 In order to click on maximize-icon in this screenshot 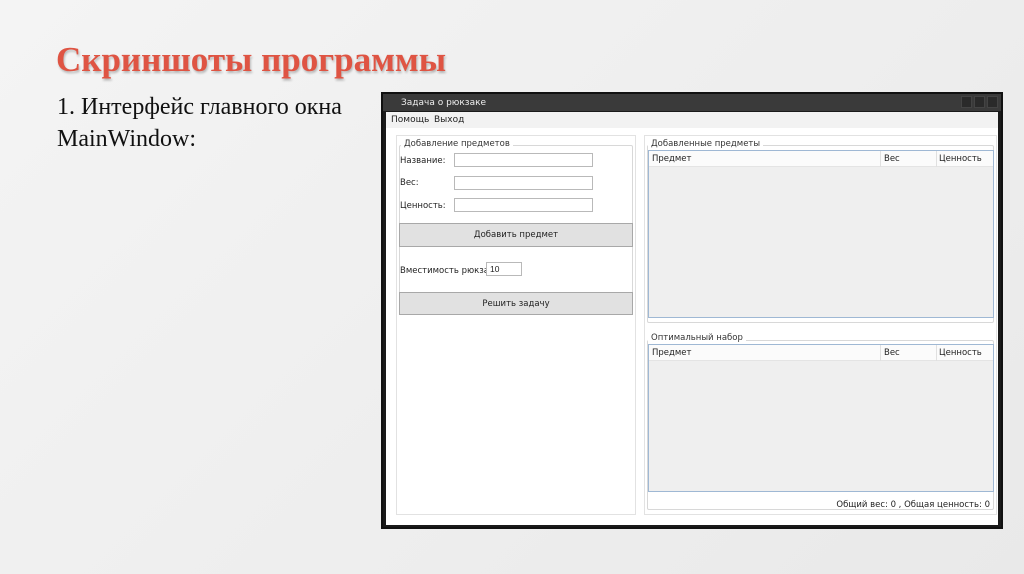, I will do `click(979, 102)`.